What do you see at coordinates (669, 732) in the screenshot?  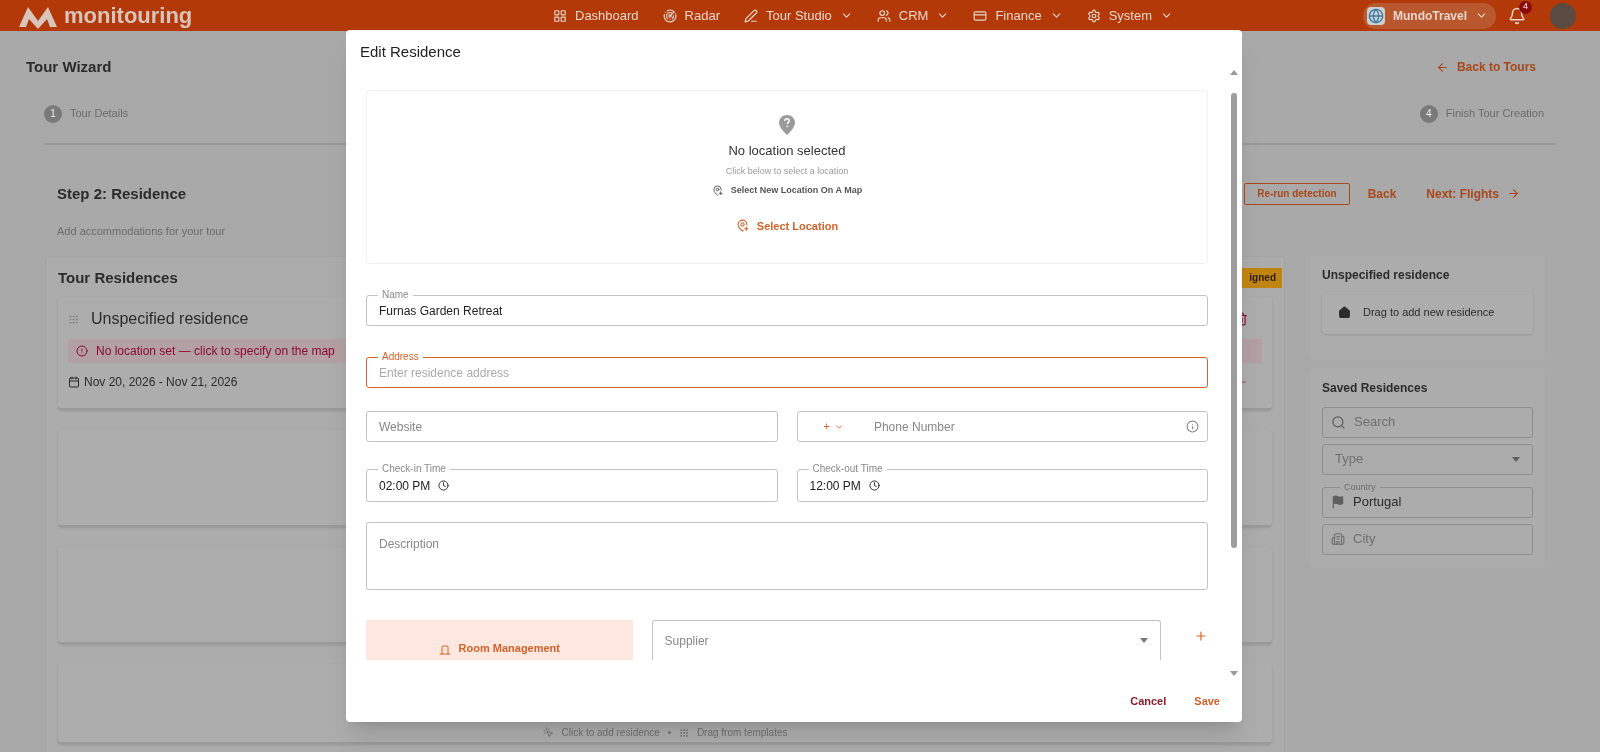 I see `bullet-separator` at bounding box center [669, 732].